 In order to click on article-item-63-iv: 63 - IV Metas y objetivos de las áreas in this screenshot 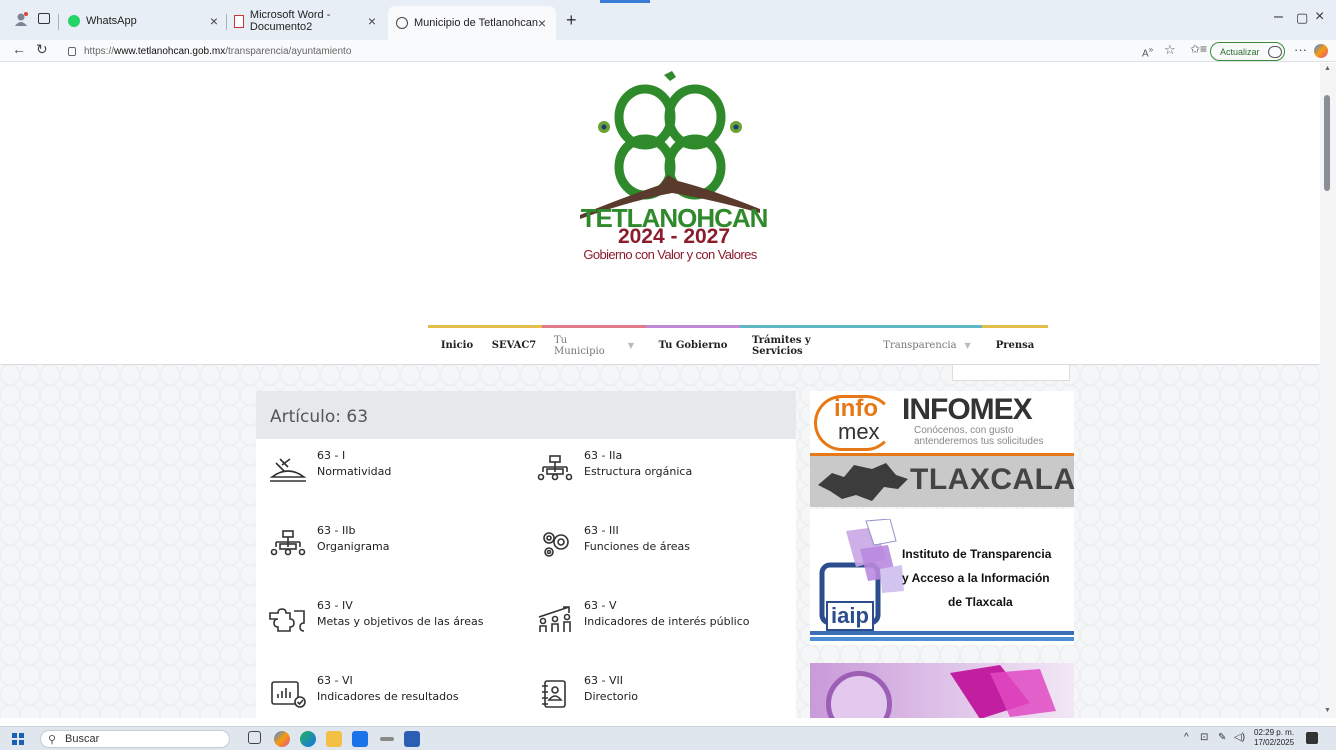, I will do `click(386, 619)`.